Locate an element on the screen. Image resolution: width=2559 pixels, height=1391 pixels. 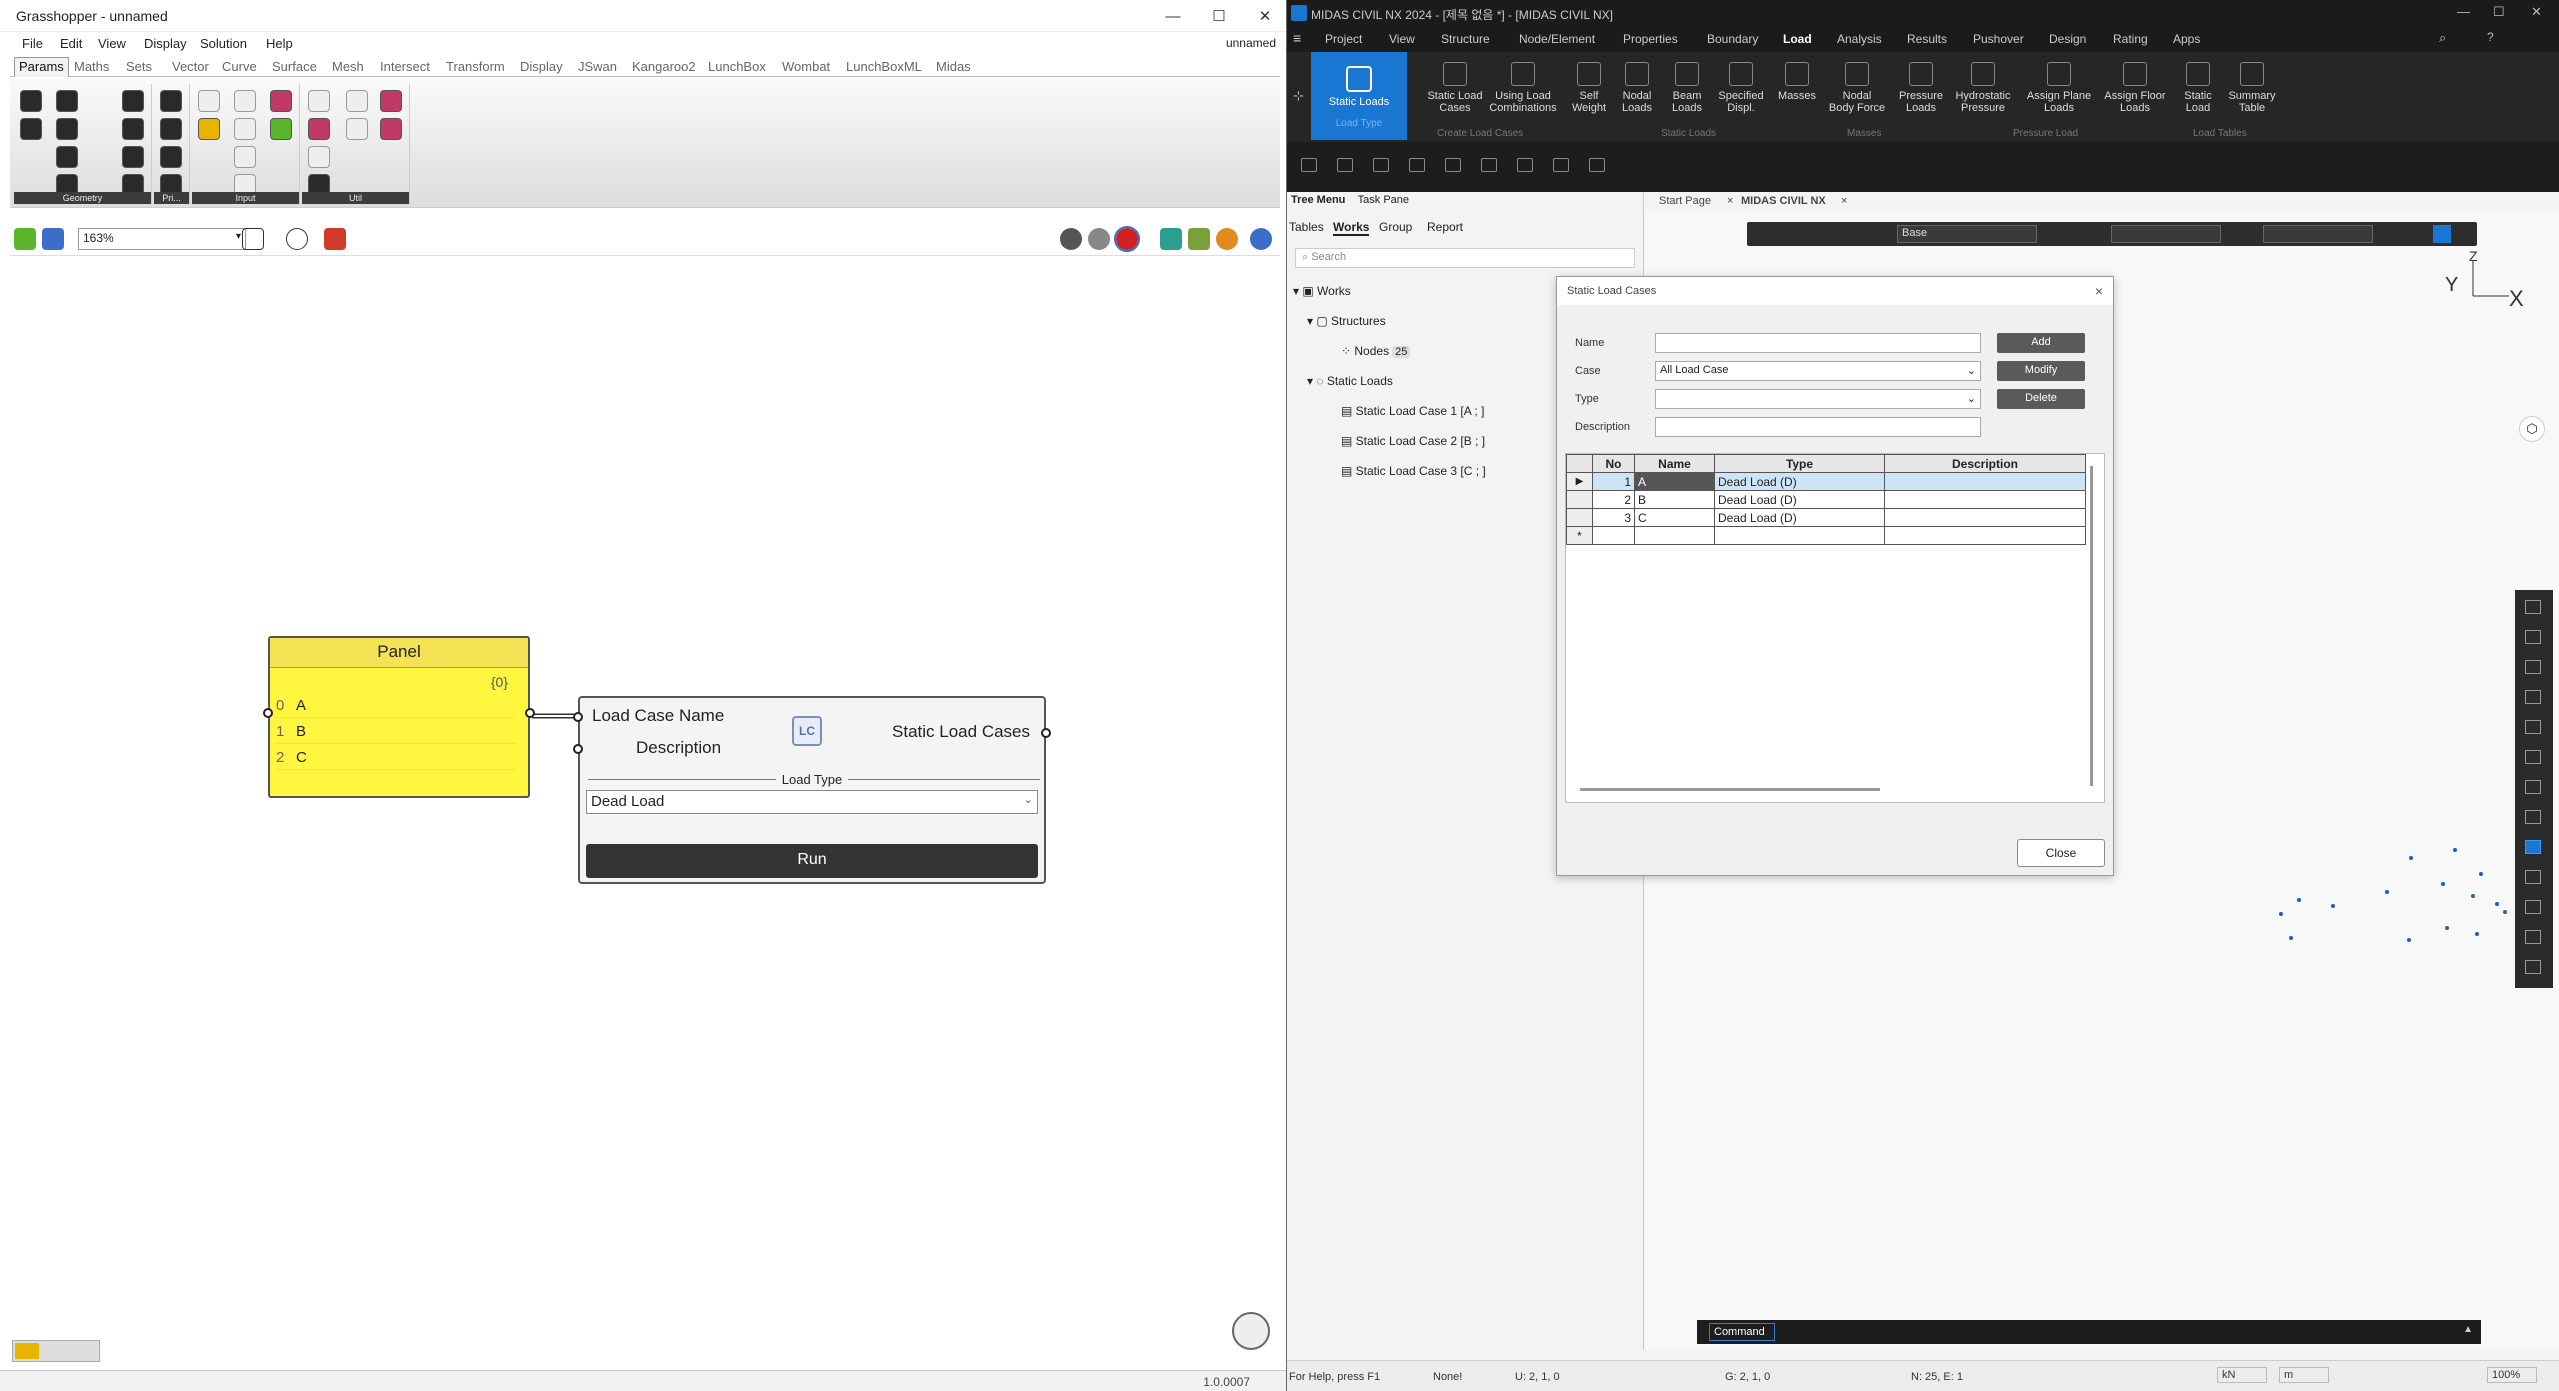
menu-design: Design is located at coordinates (2067, 39).